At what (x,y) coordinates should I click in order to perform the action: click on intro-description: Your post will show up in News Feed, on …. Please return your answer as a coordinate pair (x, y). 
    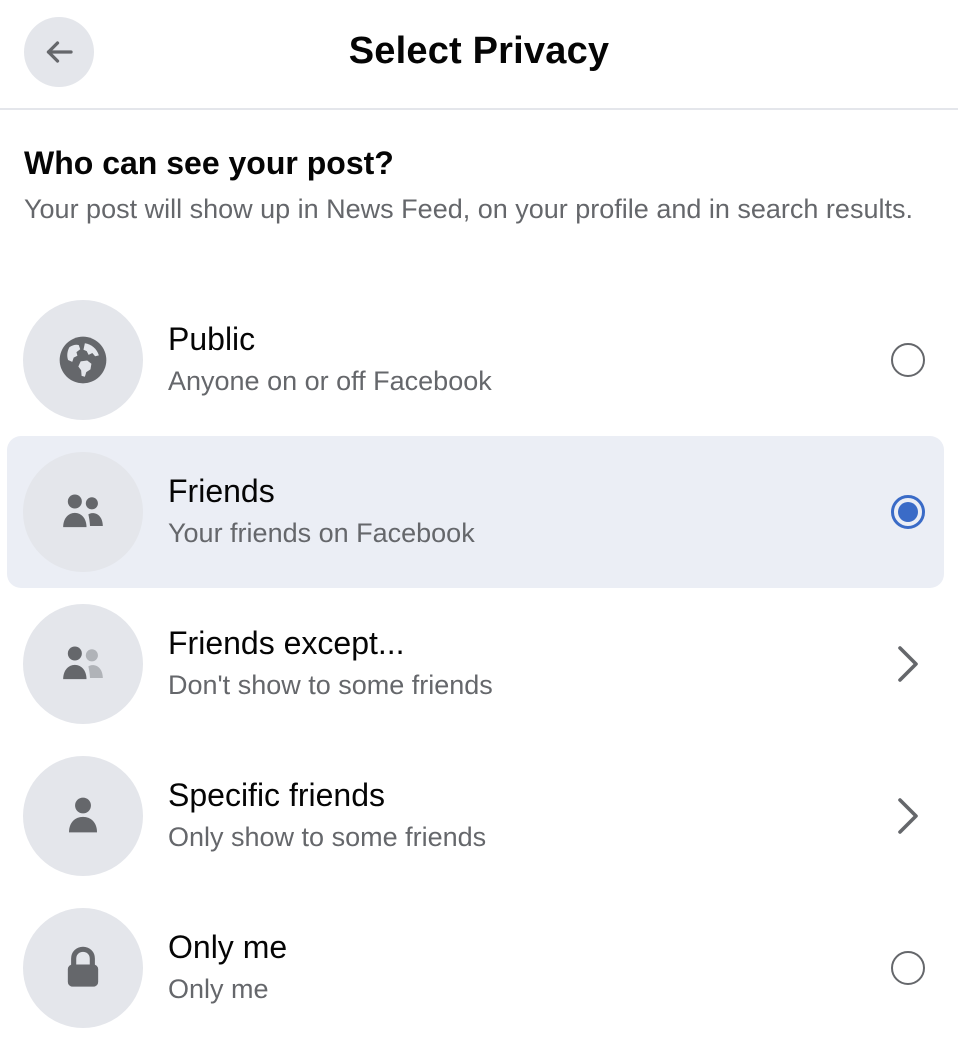
    Looking at the image, I should click on (468, 209).